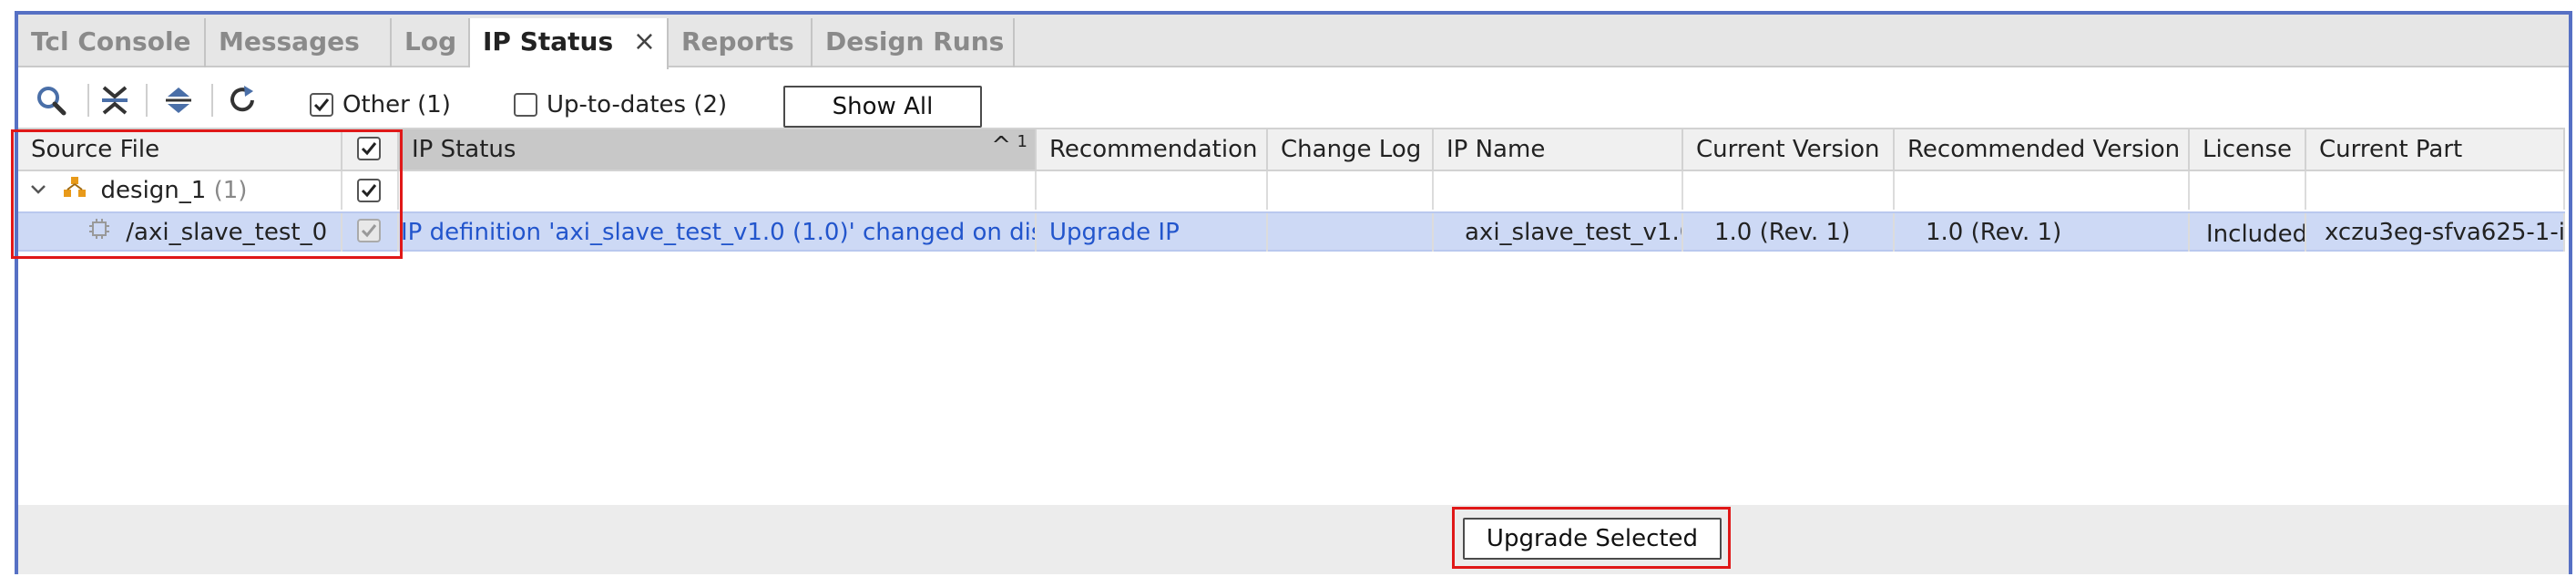  Describe the element at coordinates (51, 100) in the screenshot. I see `search-icon` at that location.